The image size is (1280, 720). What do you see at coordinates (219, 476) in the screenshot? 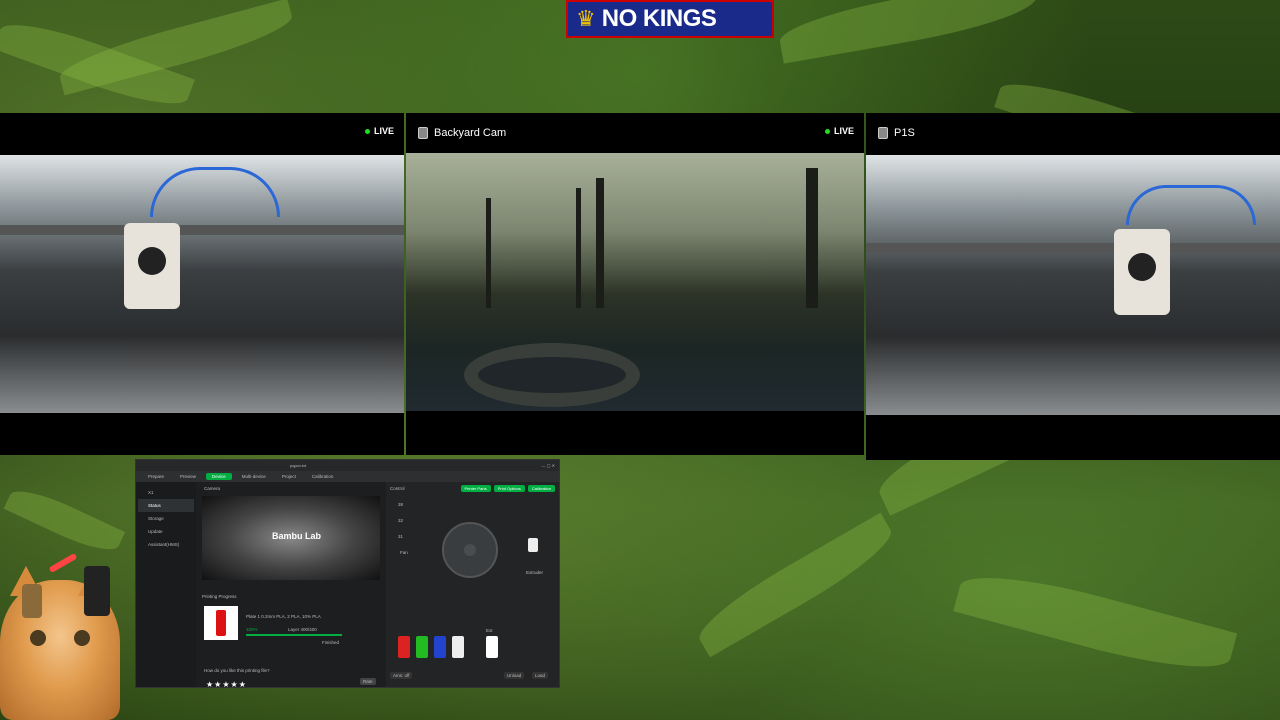
I see `tab-device: Device` at bounding box center [219, 476].